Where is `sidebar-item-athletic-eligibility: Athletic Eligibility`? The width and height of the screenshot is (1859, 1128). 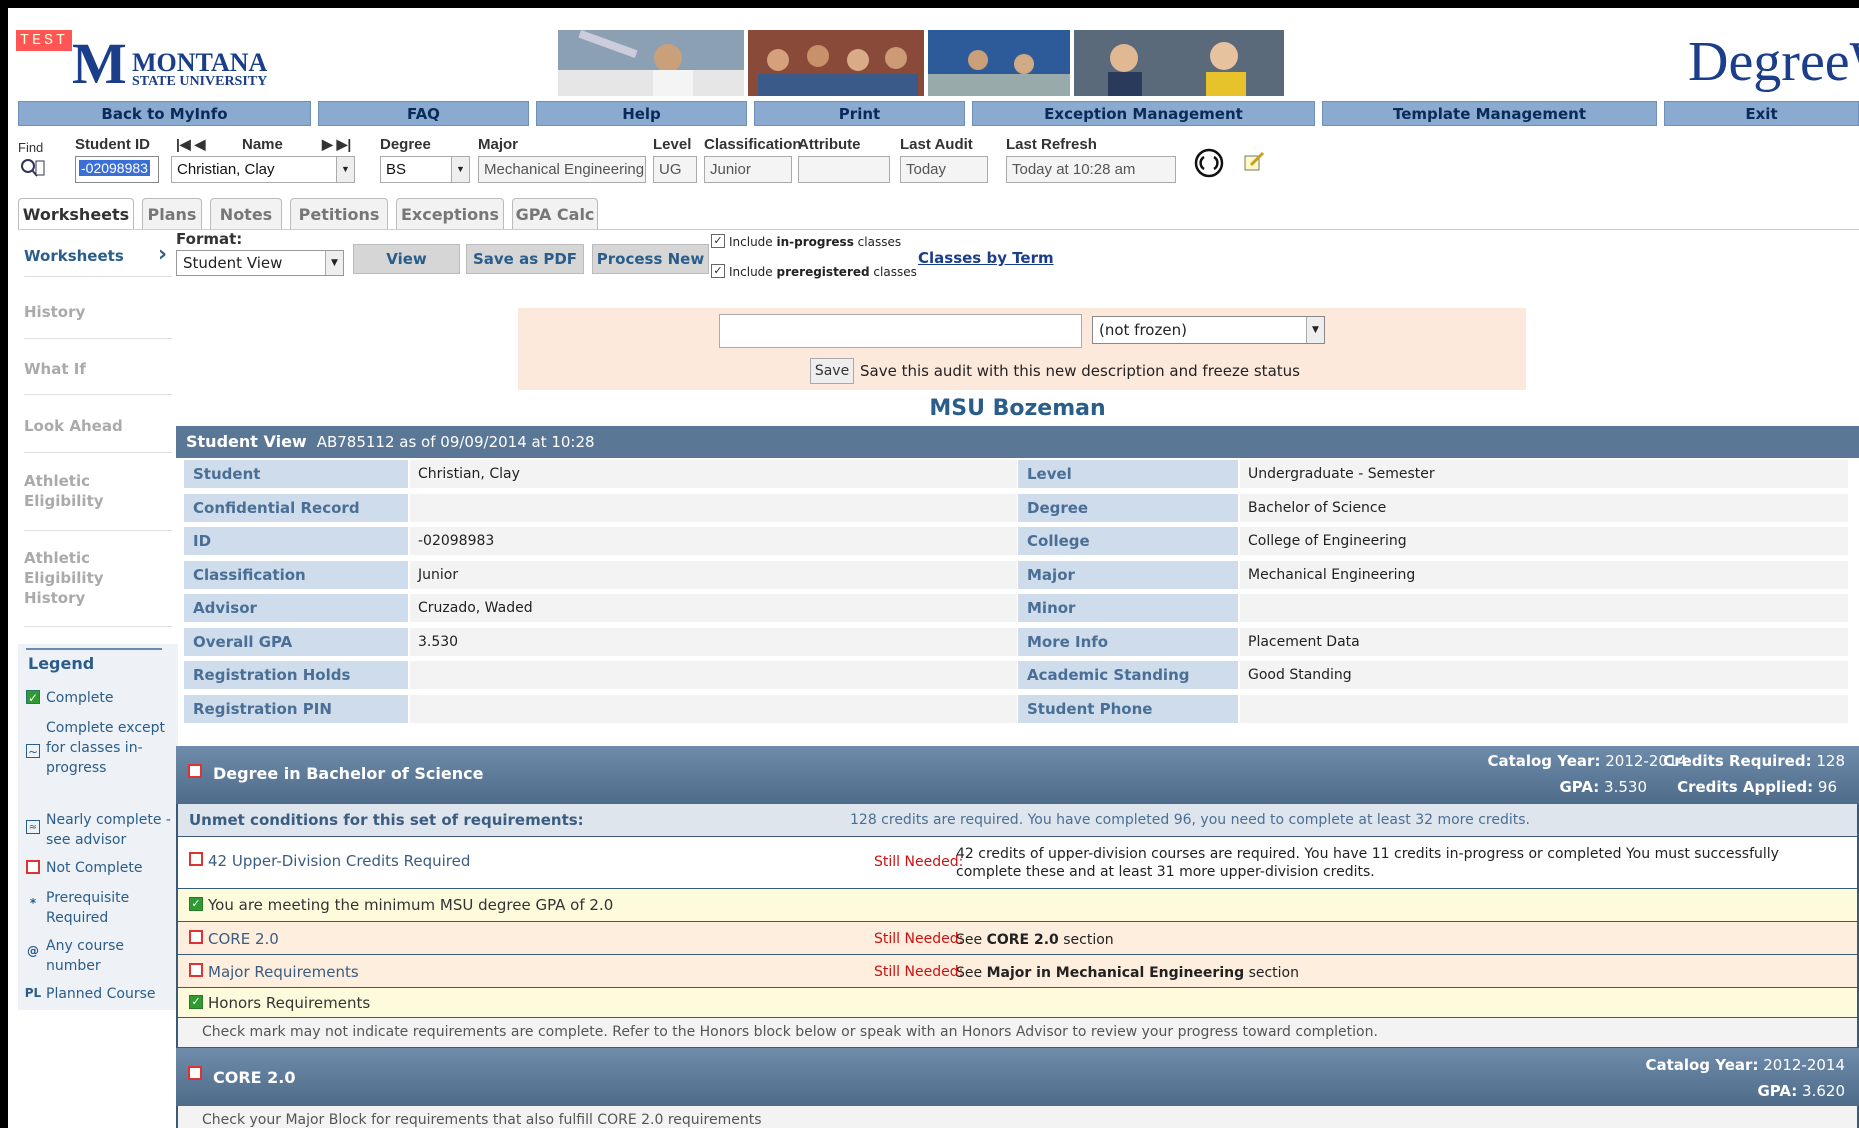 sidebar-item-athletic-eligibility: Athletic Eligibility is located at coordinates (74, 491).